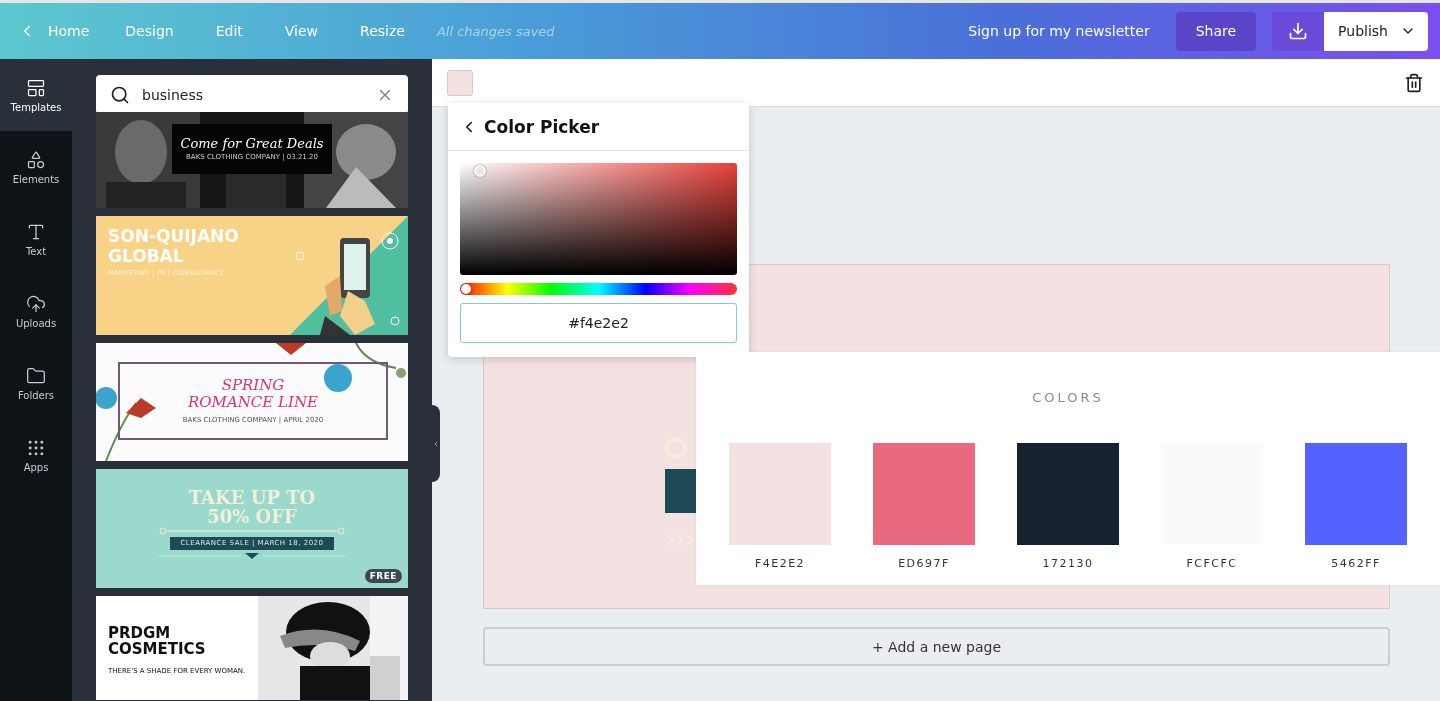 The height and width of the screenshot is (701, 1440). What do you see at coordinates (252, 517) in the screenshot?
I see `template-title: 50% OFF` at bounding box center [252, 517].